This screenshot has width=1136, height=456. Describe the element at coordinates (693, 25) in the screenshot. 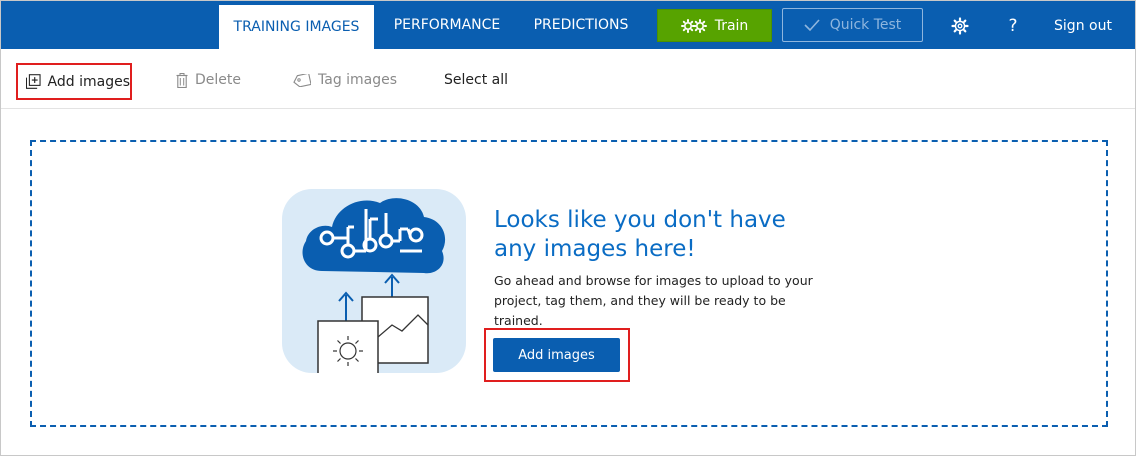

I see `gears-icon` at that location.